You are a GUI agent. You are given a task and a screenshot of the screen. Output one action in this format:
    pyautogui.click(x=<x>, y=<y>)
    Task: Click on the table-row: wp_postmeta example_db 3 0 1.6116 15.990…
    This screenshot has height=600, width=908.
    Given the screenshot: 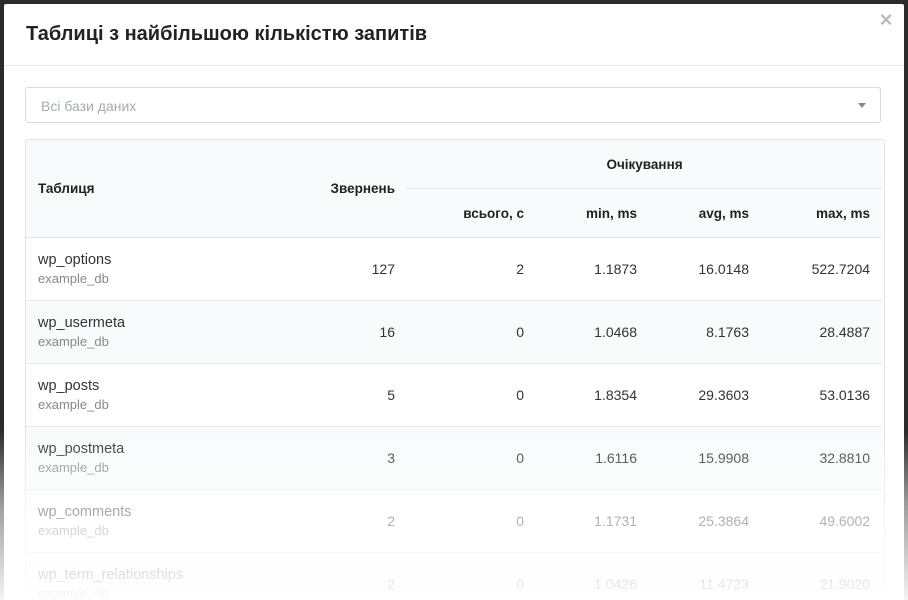 What is the action you would take?
    pyautogui.click(x=454, y=458)
    